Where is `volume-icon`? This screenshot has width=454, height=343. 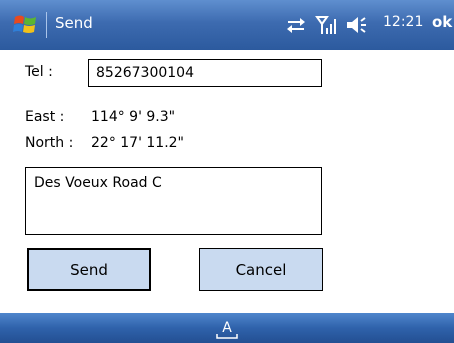
volume-icon is located at coordinates (357, 25).